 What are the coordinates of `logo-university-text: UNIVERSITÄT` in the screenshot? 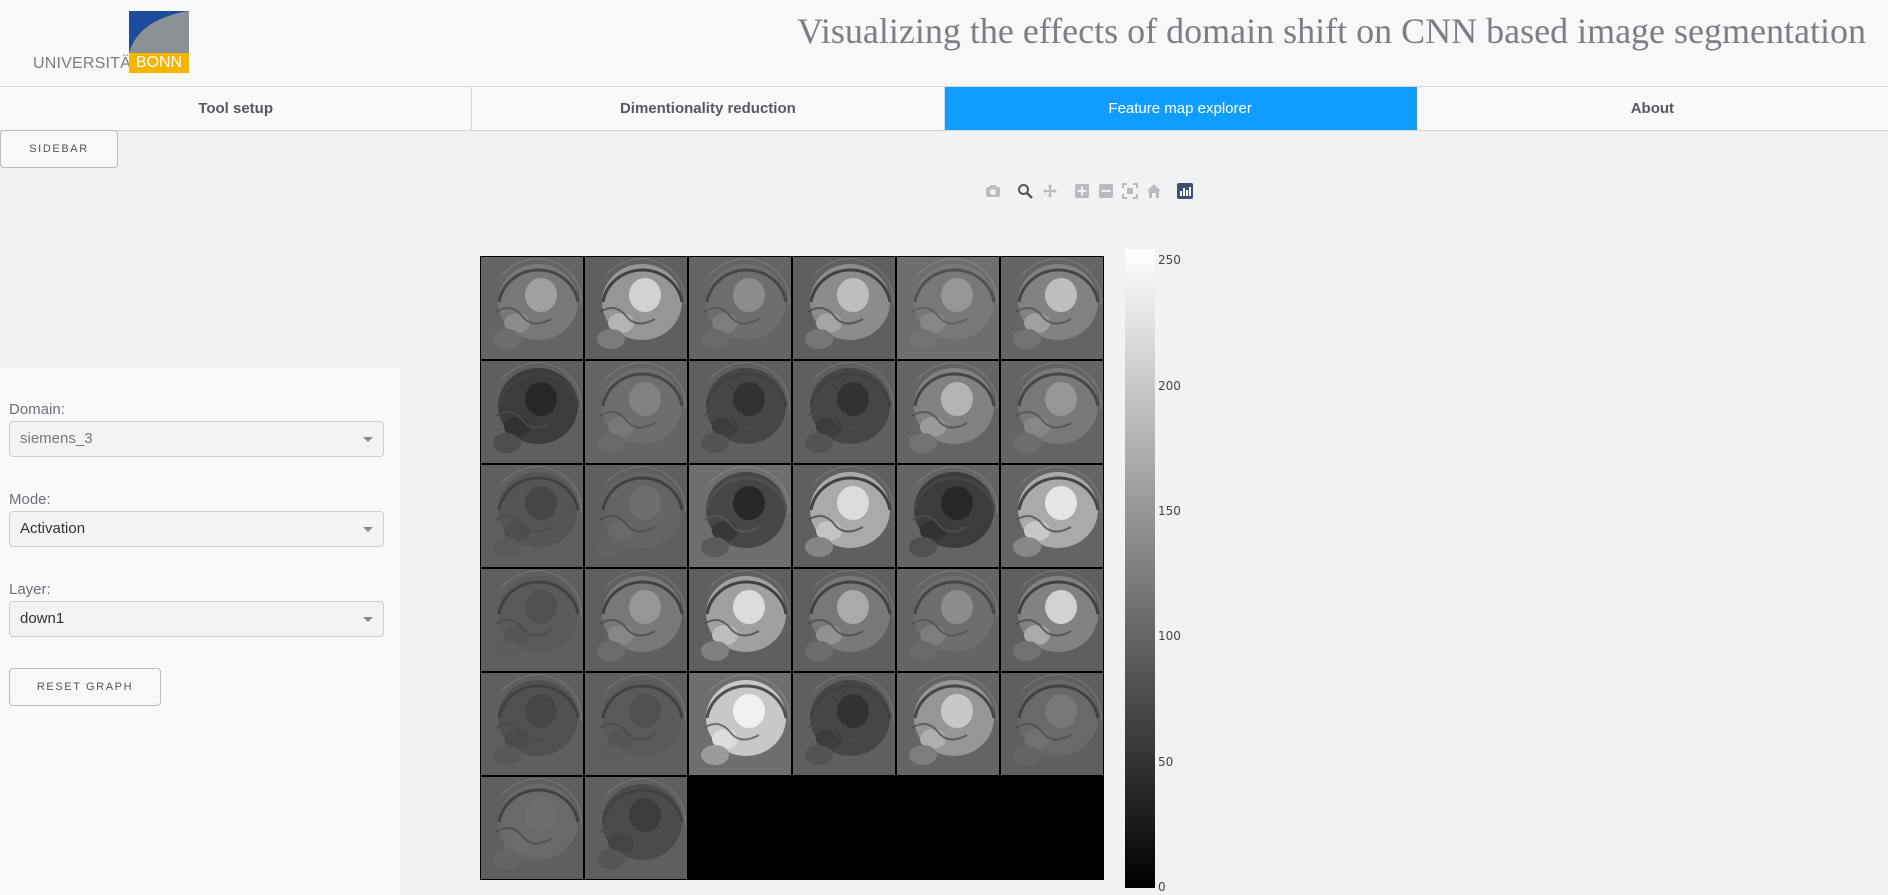 It's located at (87, 63).